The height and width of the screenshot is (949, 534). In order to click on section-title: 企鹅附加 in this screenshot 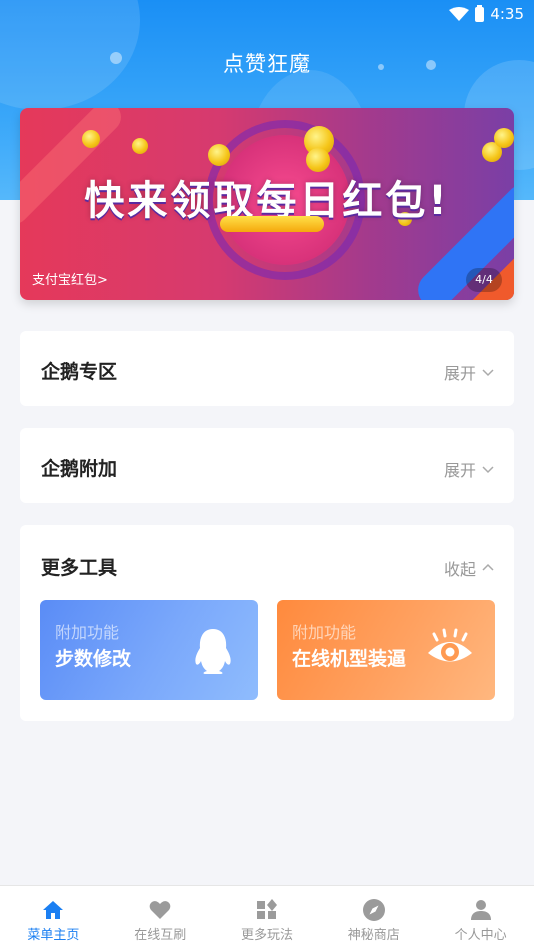, I will do `click(79, 469)`.